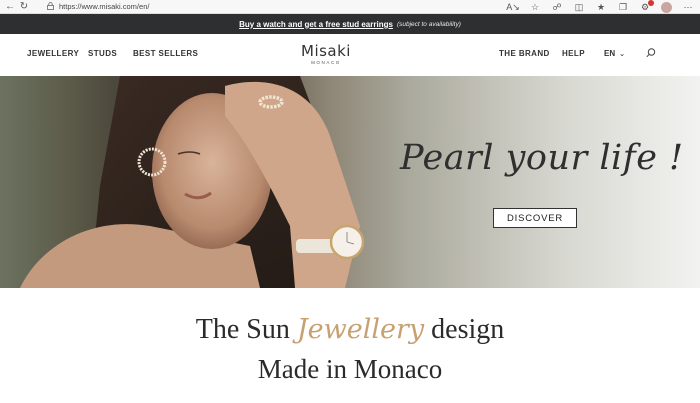 The height and width of the screenshot is (403, 700). Describe the element at coordinates (688, 7) in the screenshot. I see `more-icon: ⋯` at that location.